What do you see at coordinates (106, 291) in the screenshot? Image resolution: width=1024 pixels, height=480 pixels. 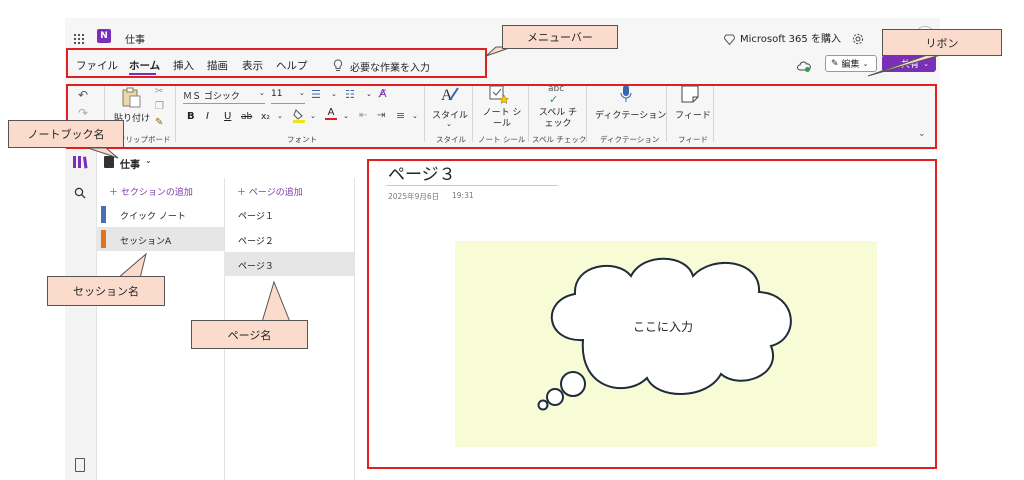 I see `section-callout: セッション名` at bounding box center [106, 291].